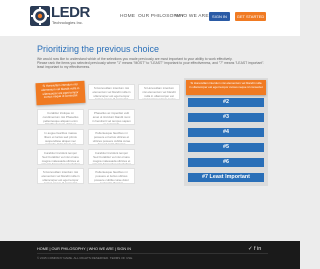 This screenshot has height=269, width=320. I want to click on brand-name: LEDR, so click(70, 12).